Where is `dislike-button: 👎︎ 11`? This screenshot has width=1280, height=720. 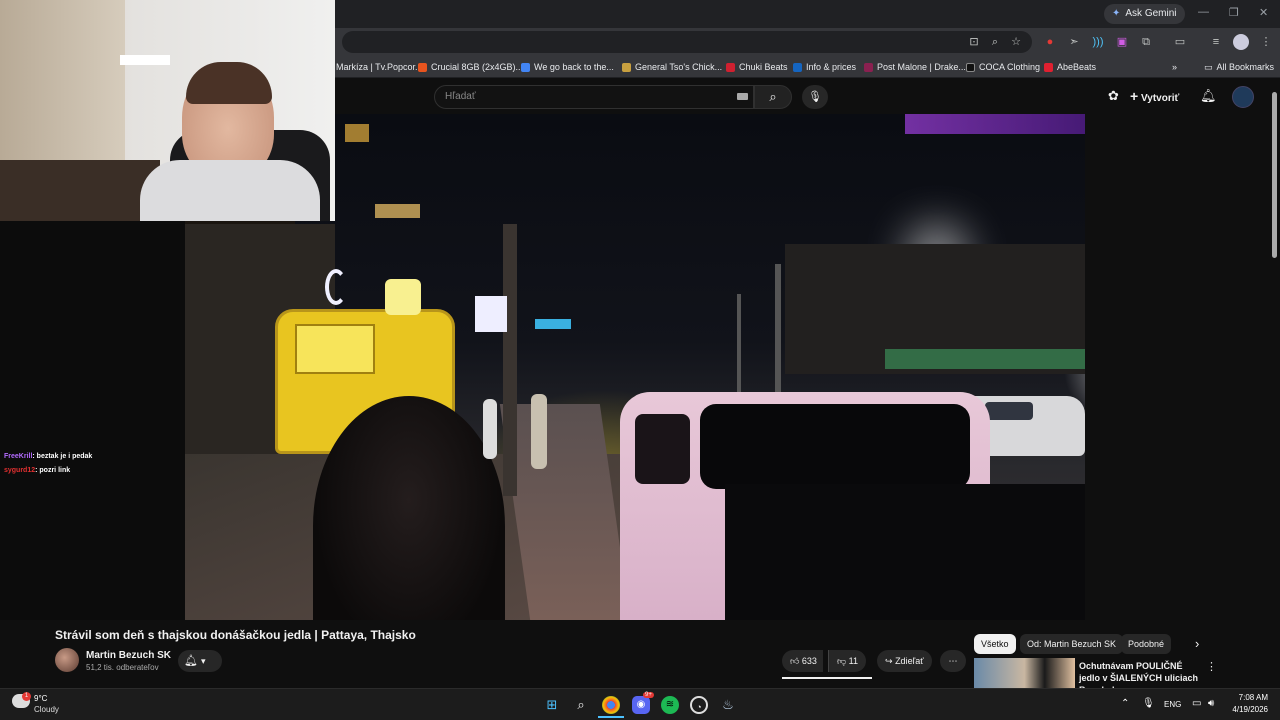
dislike-button: 👎︎ 11 is located at coordinates (847, 661).